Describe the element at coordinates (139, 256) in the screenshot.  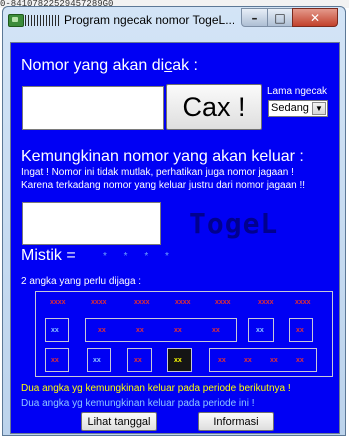
I see `mistik-value: * * * *` at that location.